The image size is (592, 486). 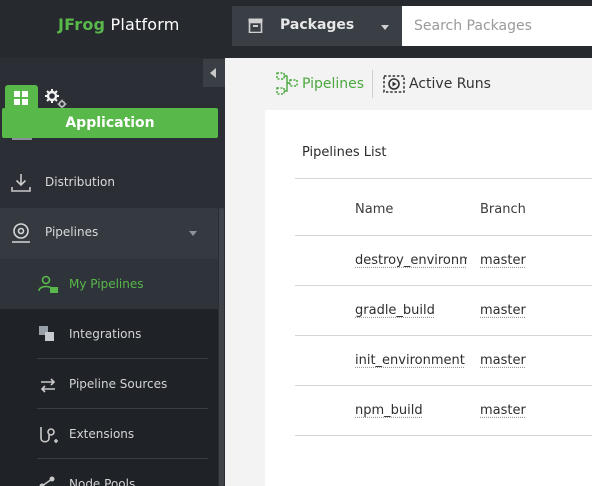 I want to click on chevron-left-icon, so click(x=213, y=73).